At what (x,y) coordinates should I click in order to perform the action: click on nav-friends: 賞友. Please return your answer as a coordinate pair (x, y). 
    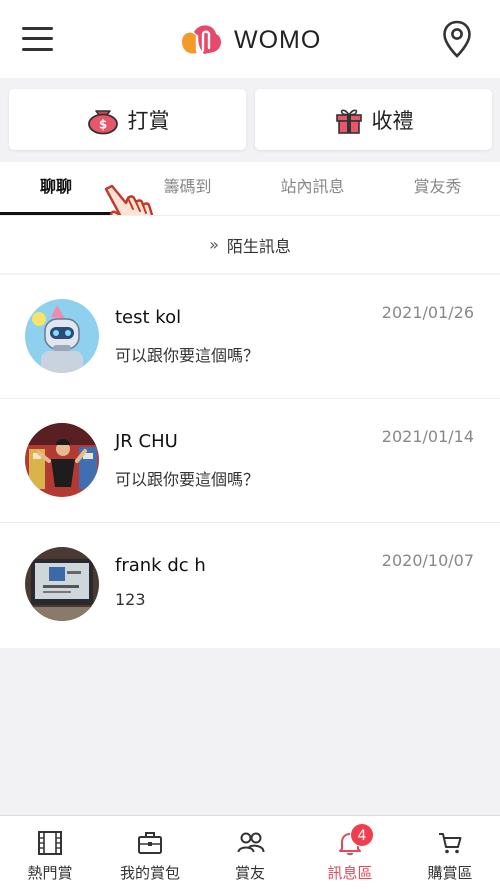
    Looking at the image, I should click on (250, 852).